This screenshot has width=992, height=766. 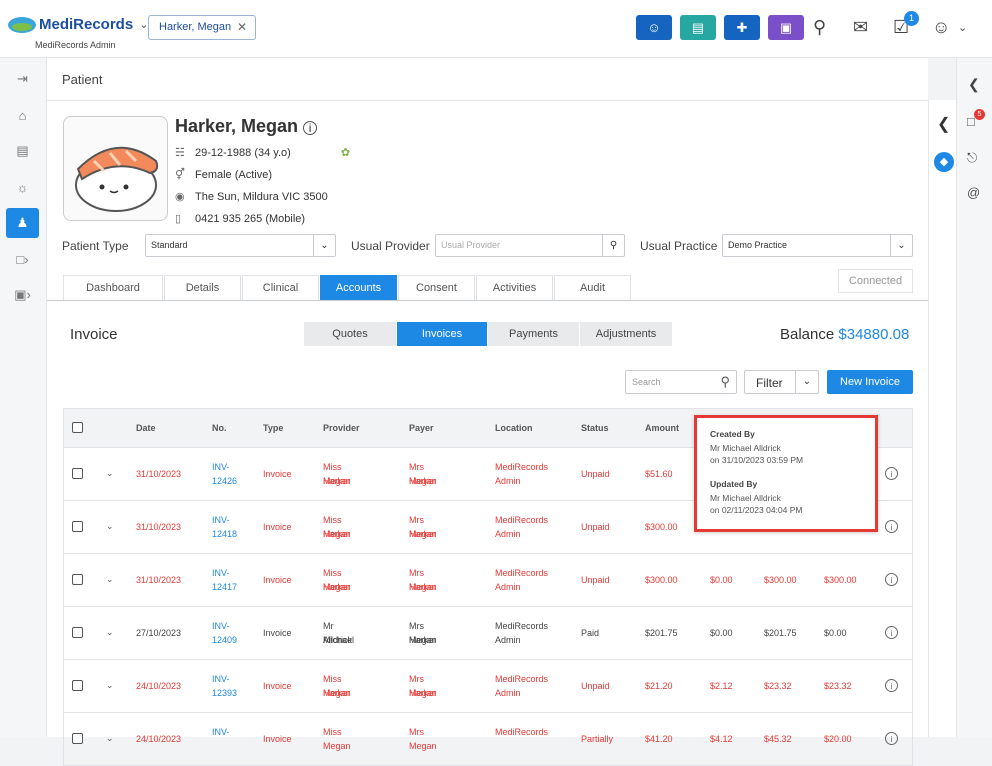 What do you see at coordinates (113, 287) in the screenshot?
I see `tab-dashboard: Dashboard` at bounding box center [113, 287].